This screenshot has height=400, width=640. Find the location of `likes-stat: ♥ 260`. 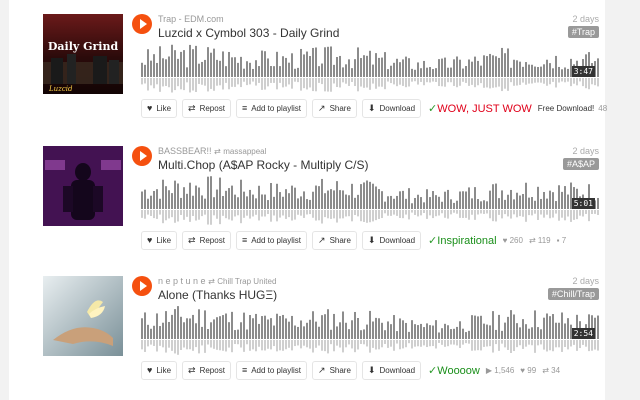

likes-stat: ♥ 260 is located at coordinates (513, 240).